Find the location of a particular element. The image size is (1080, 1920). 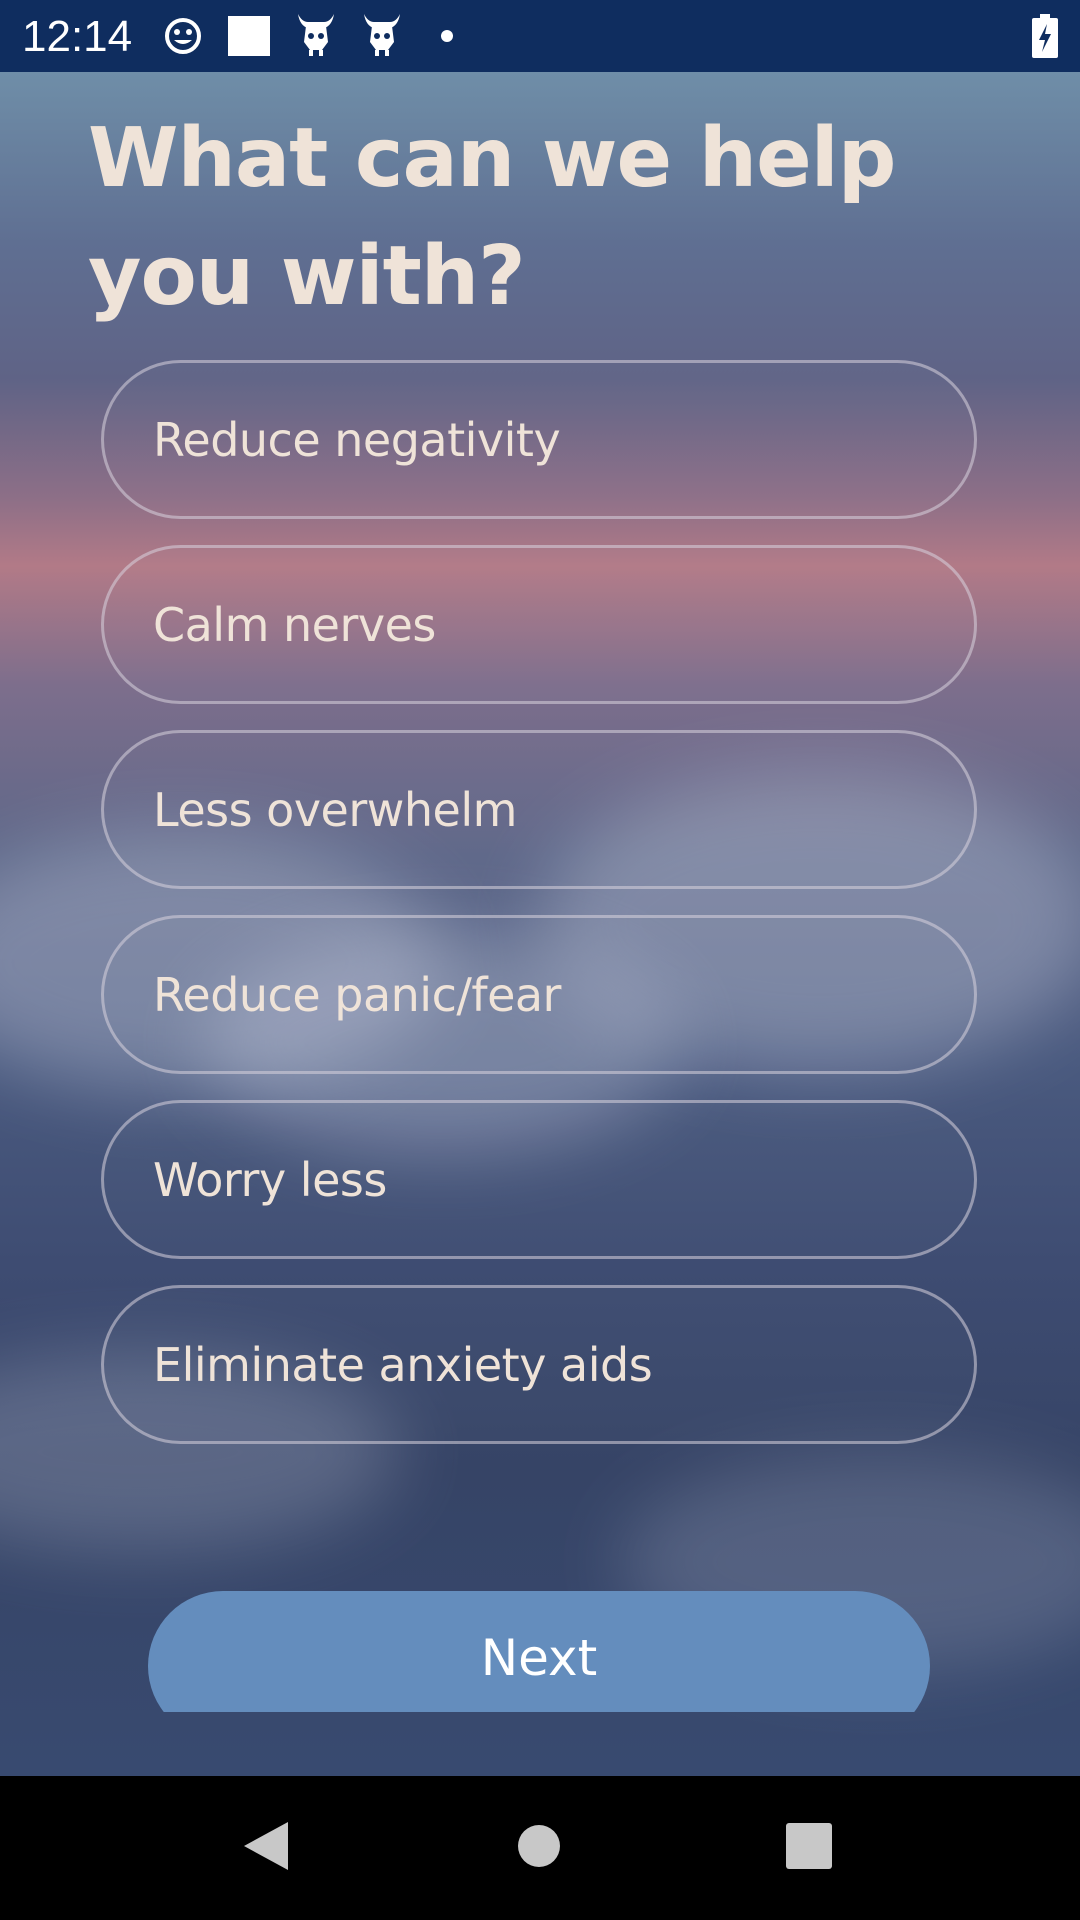

option-worry-less: Worry less is located at coordinates (539, 1179).